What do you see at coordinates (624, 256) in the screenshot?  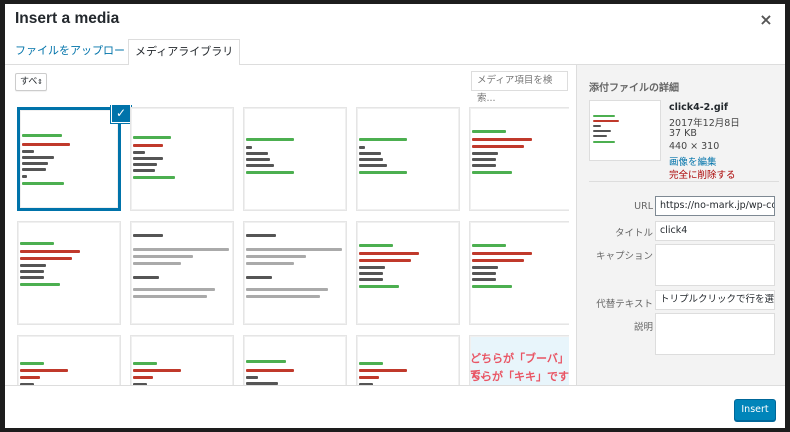 I see `caption-label: キャプション` at bounding box center [624, 256].